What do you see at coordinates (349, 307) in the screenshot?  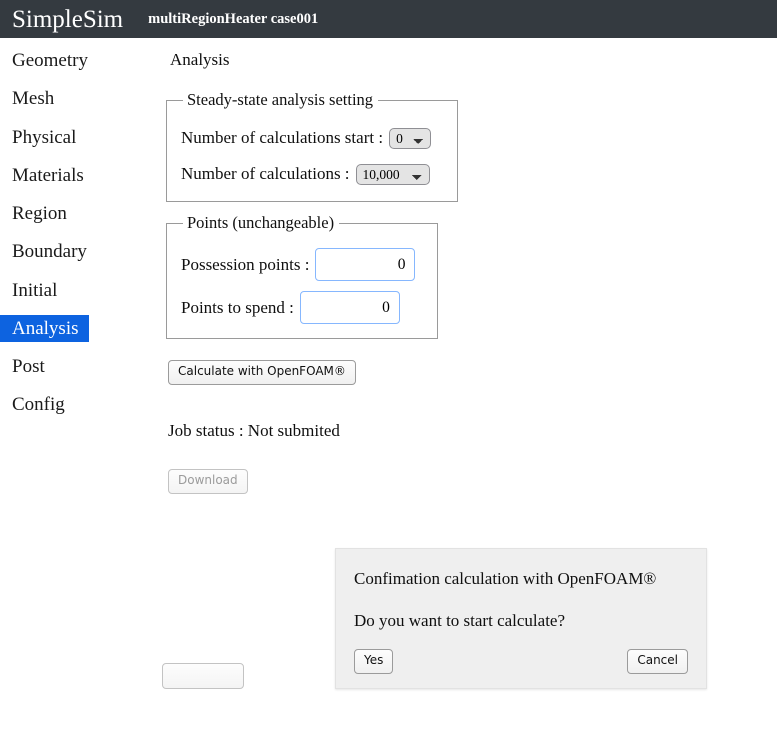 I see `points-to-spend-input` at bounding box center [349, 307].